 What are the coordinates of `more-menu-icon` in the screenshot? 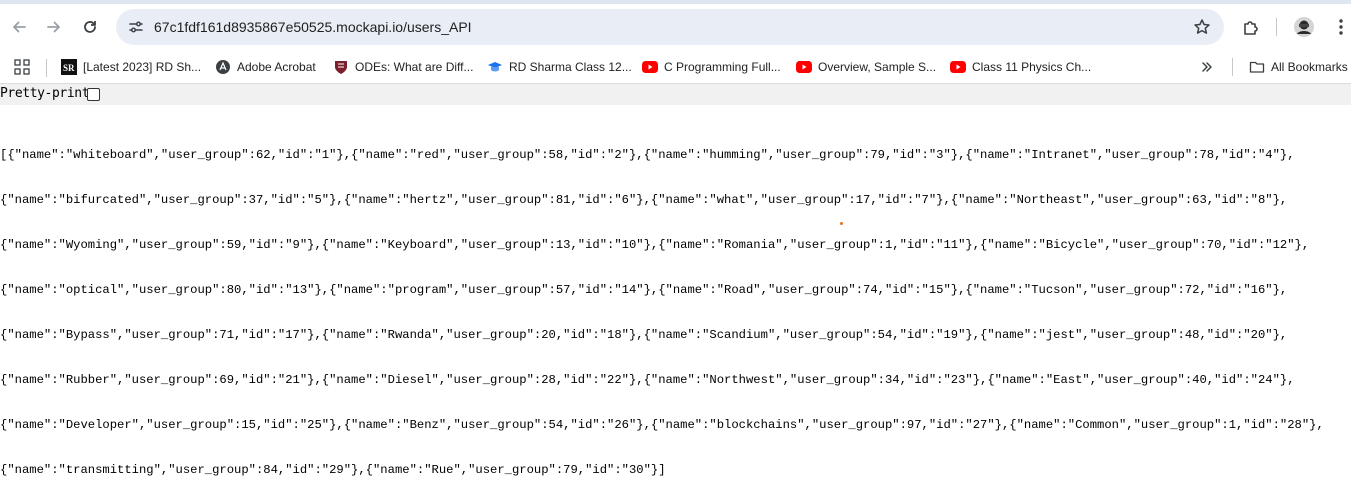 It's located at (1341, 27).